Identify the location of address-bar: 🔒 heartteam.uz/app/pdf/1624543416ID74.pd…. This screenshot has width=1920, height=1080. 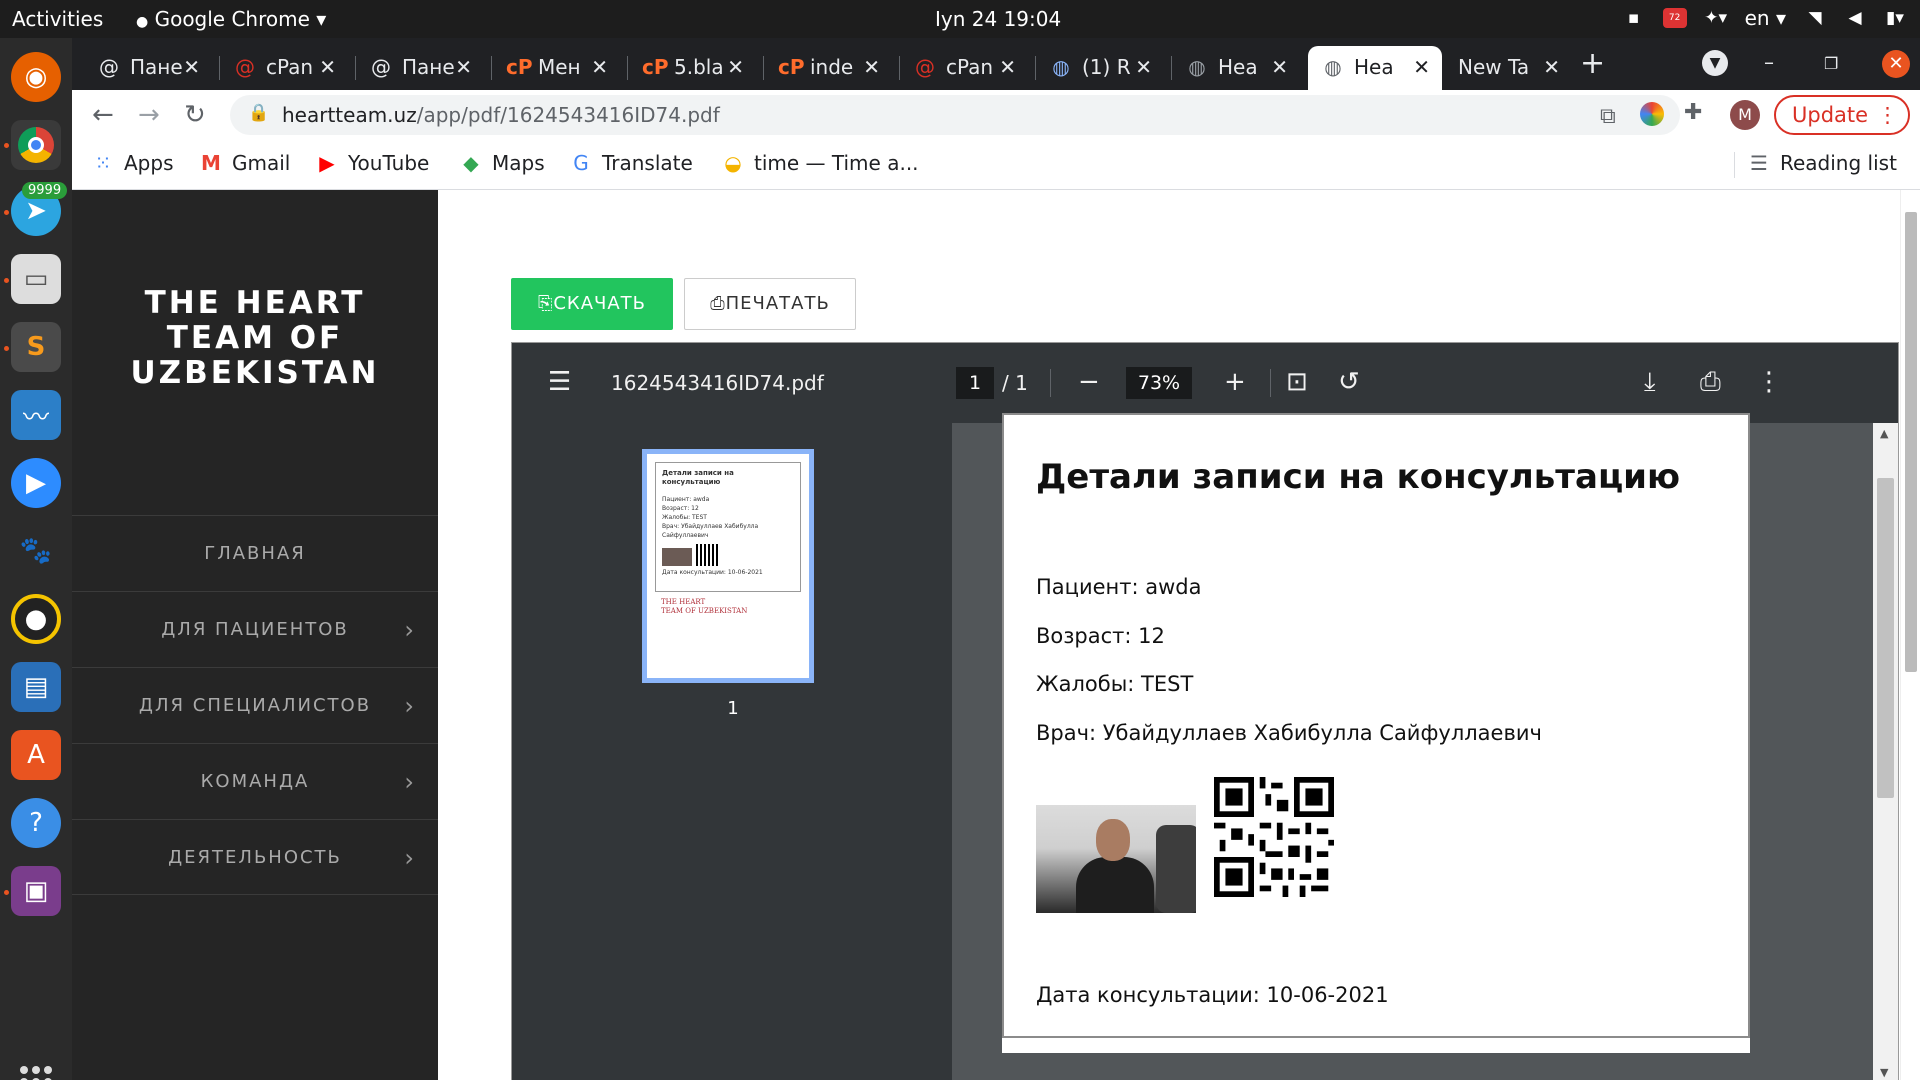
(955, 115).